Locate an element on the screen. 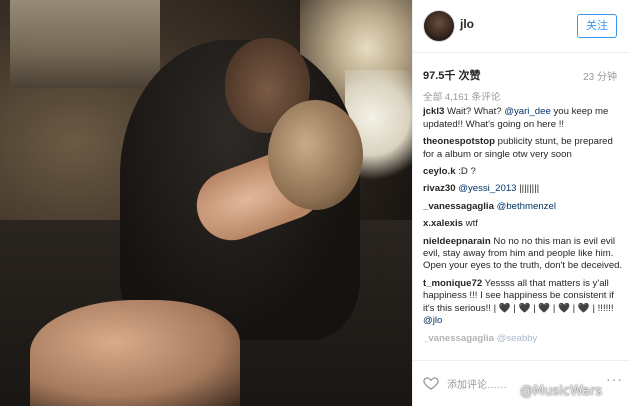  comment-mention: @yari_dee is located at coordinates (527, 111).